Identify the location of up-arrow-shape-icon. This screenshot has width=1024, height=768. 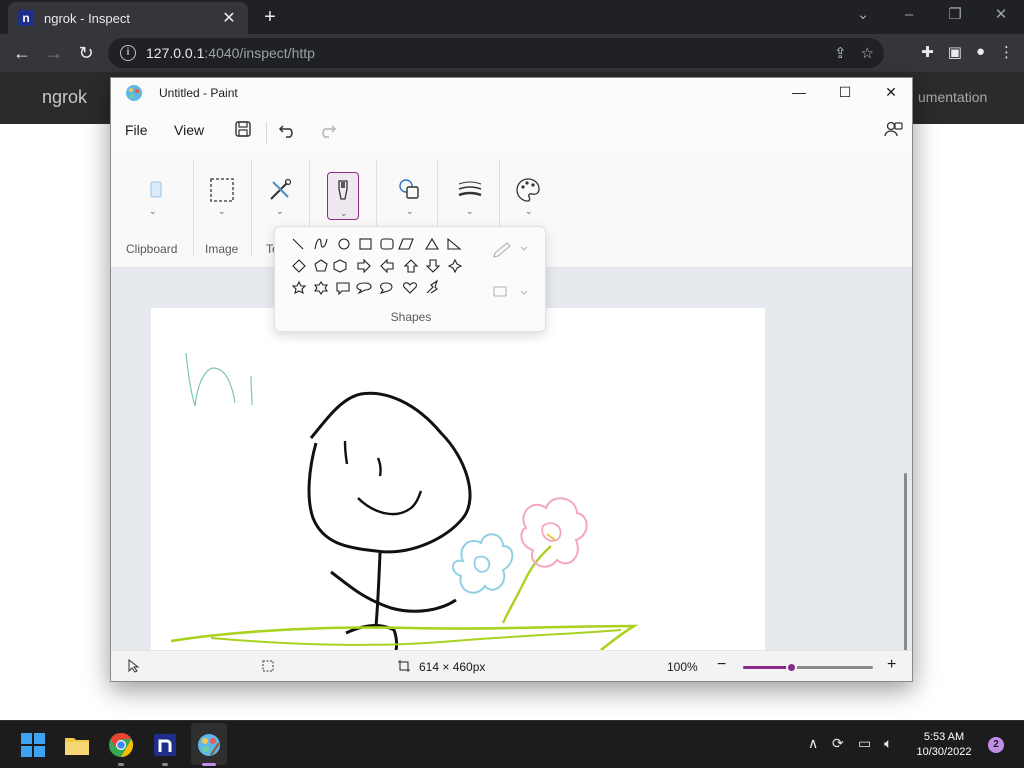
(411, 266).